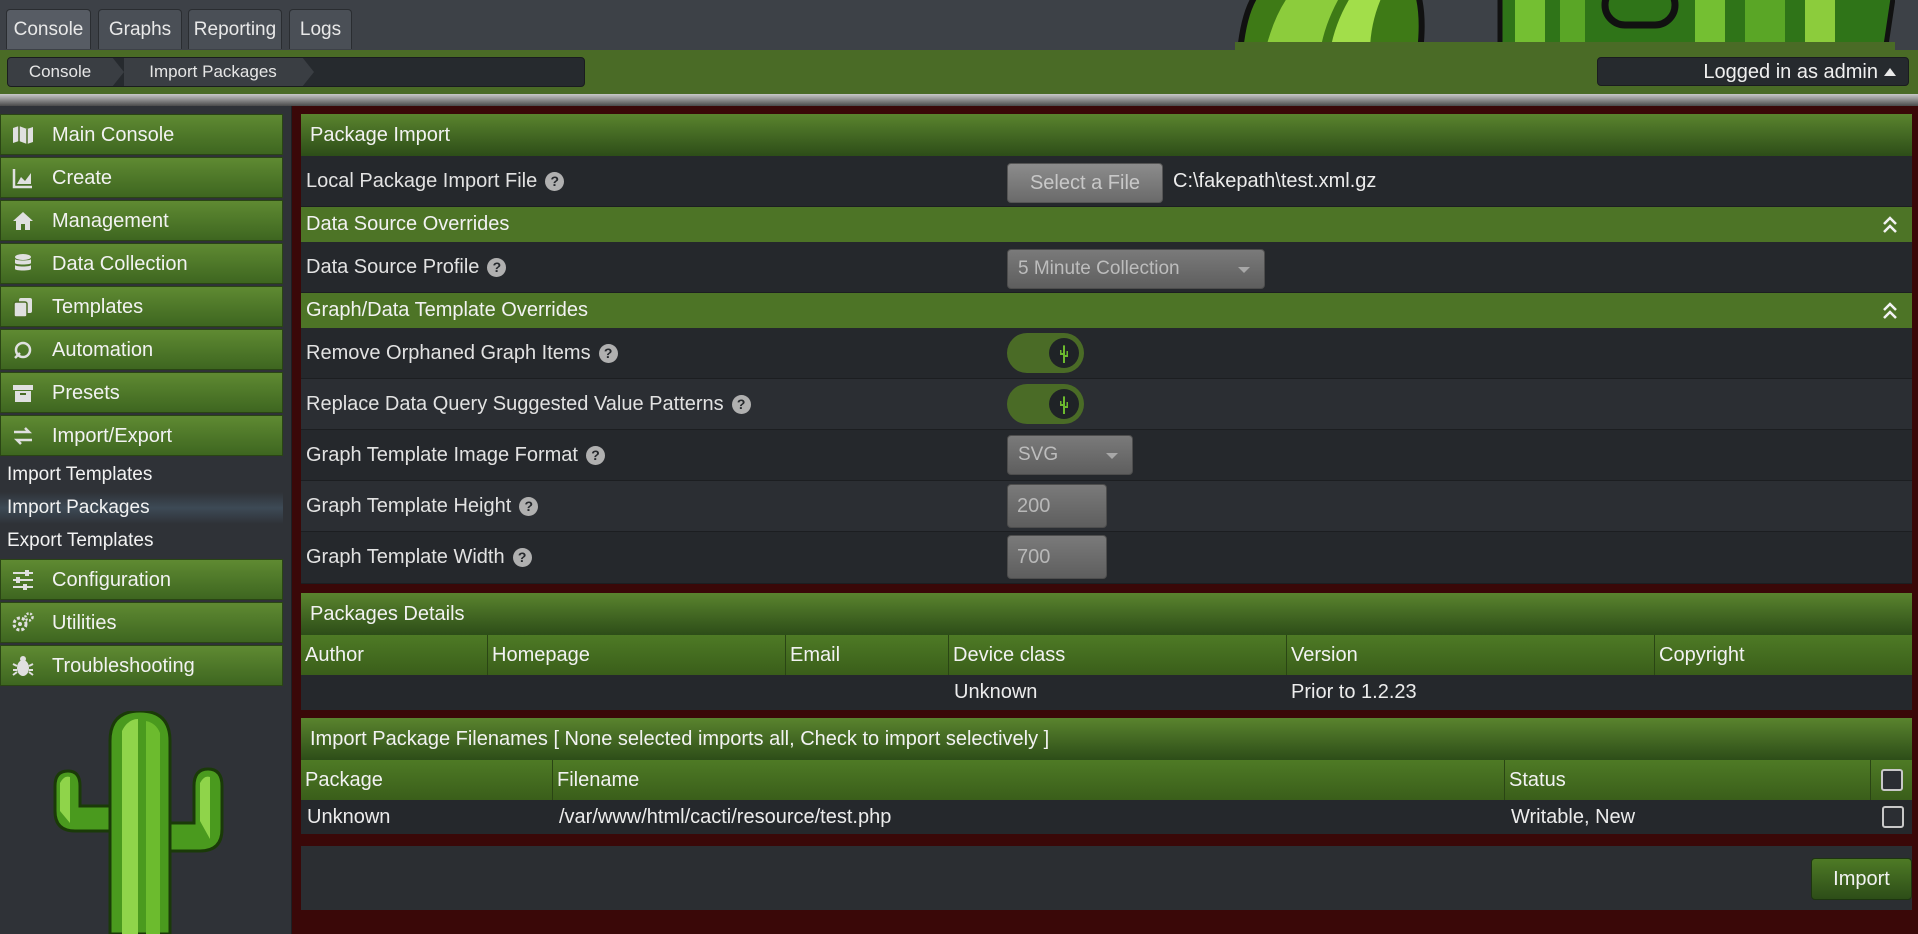  I want to click on sidebar-item-label: Main Console, so click(113, 135).